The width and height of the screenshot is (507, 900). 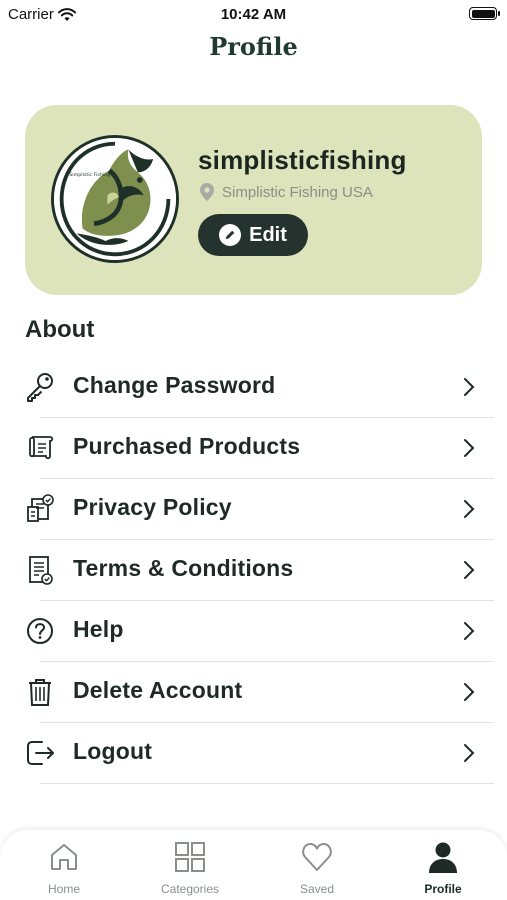 I want to click on tab-label: Home, so click(x=63, y=889).